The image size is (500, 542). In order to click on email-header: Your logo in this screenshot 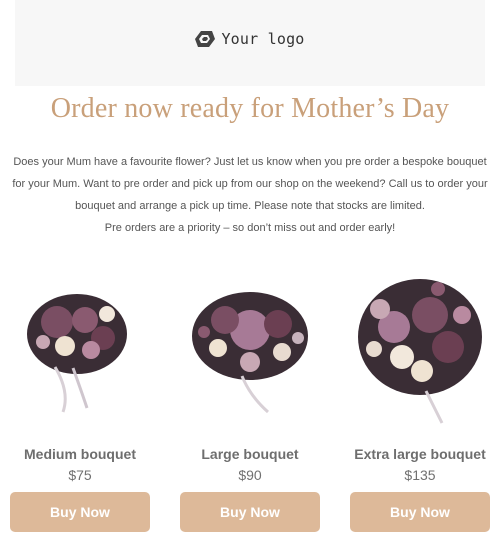, I will do `click(250, 43)`.